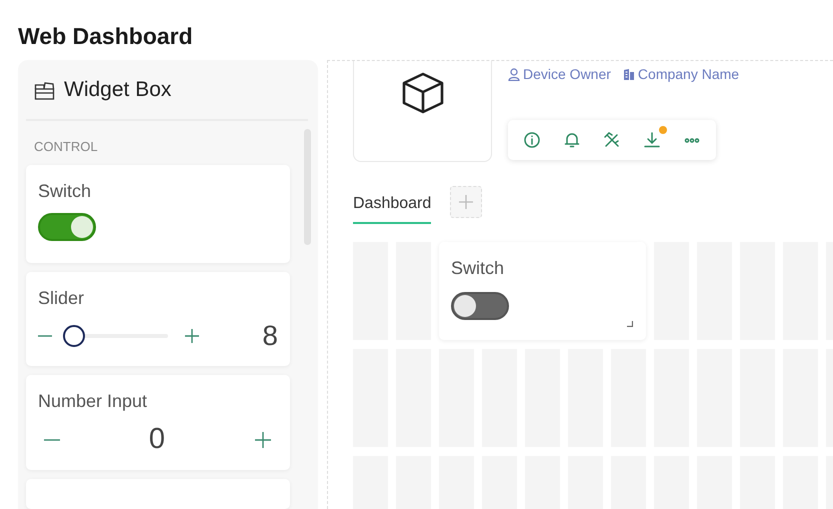 The image size is (833, 509). Describe the element at coordinates (392, 205) in the screenshot. I see `dashboard-tab: Dashboard` at that location.